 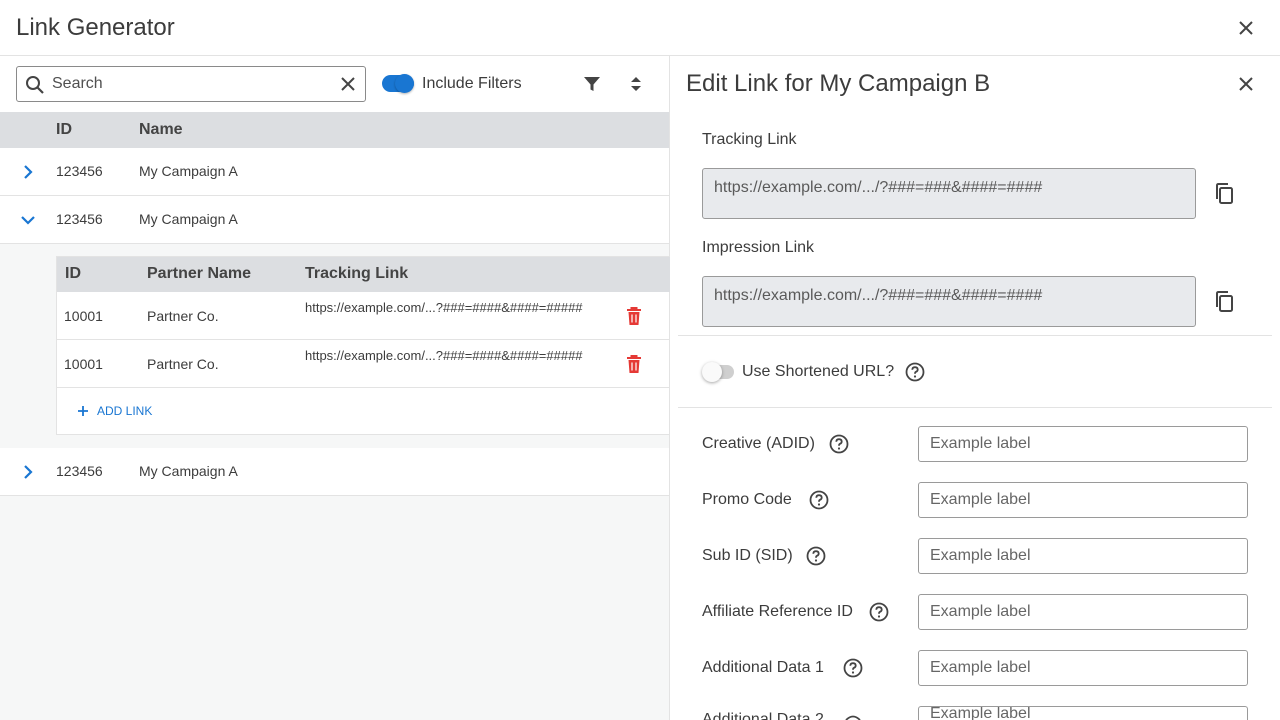 What do you see at coordinates (763, 667) in the screenshot?
I see `additional-data-1-label: Additional Data 1` at bounding box center [763, 667].